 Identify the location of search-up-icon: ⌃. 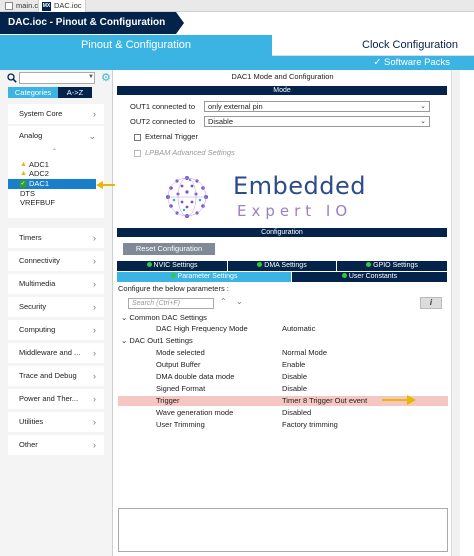
(223, 301).